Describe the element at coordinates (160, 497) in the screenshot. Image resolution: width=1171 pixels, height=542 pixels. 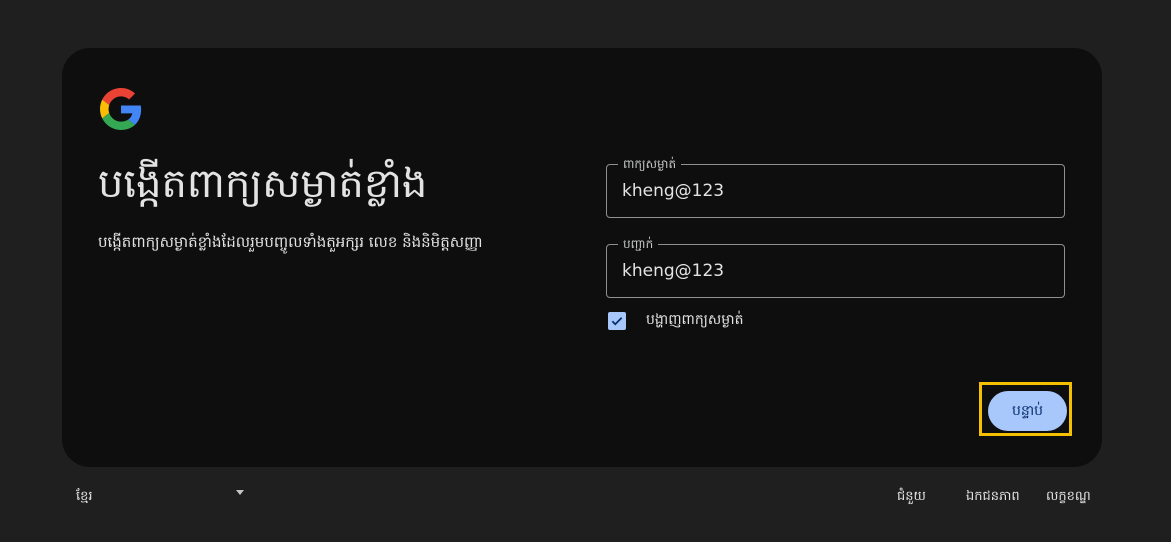
I see `language-selector: ខ្មែរ` at that location.